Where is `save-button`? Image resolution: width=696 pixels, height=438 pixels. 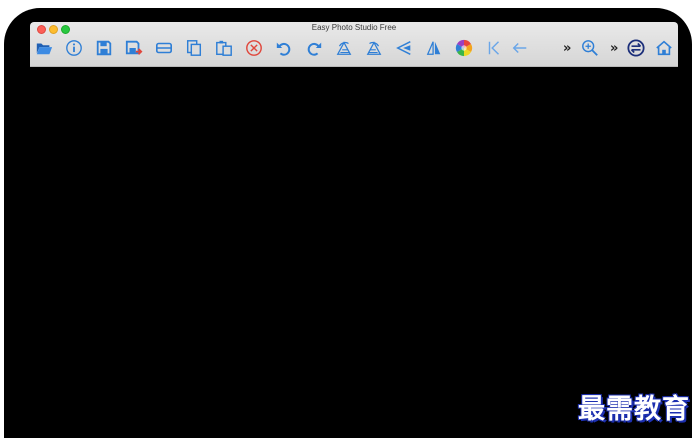
save-button is located at coordinates (104, 50).